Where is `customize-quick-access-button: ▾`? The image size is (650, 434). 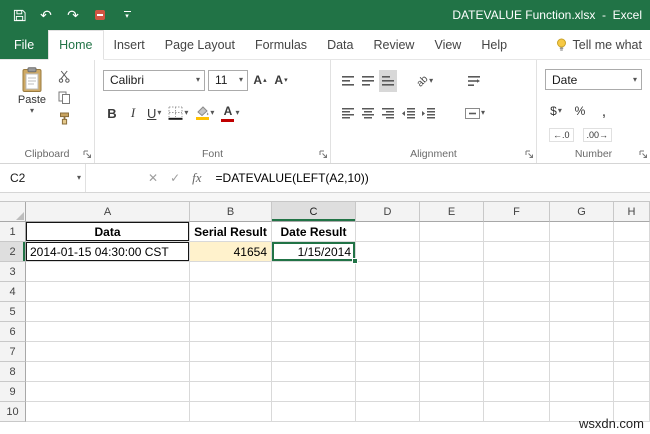 customize-quick-access-button: ▾ is located at coordinates (127, 15).